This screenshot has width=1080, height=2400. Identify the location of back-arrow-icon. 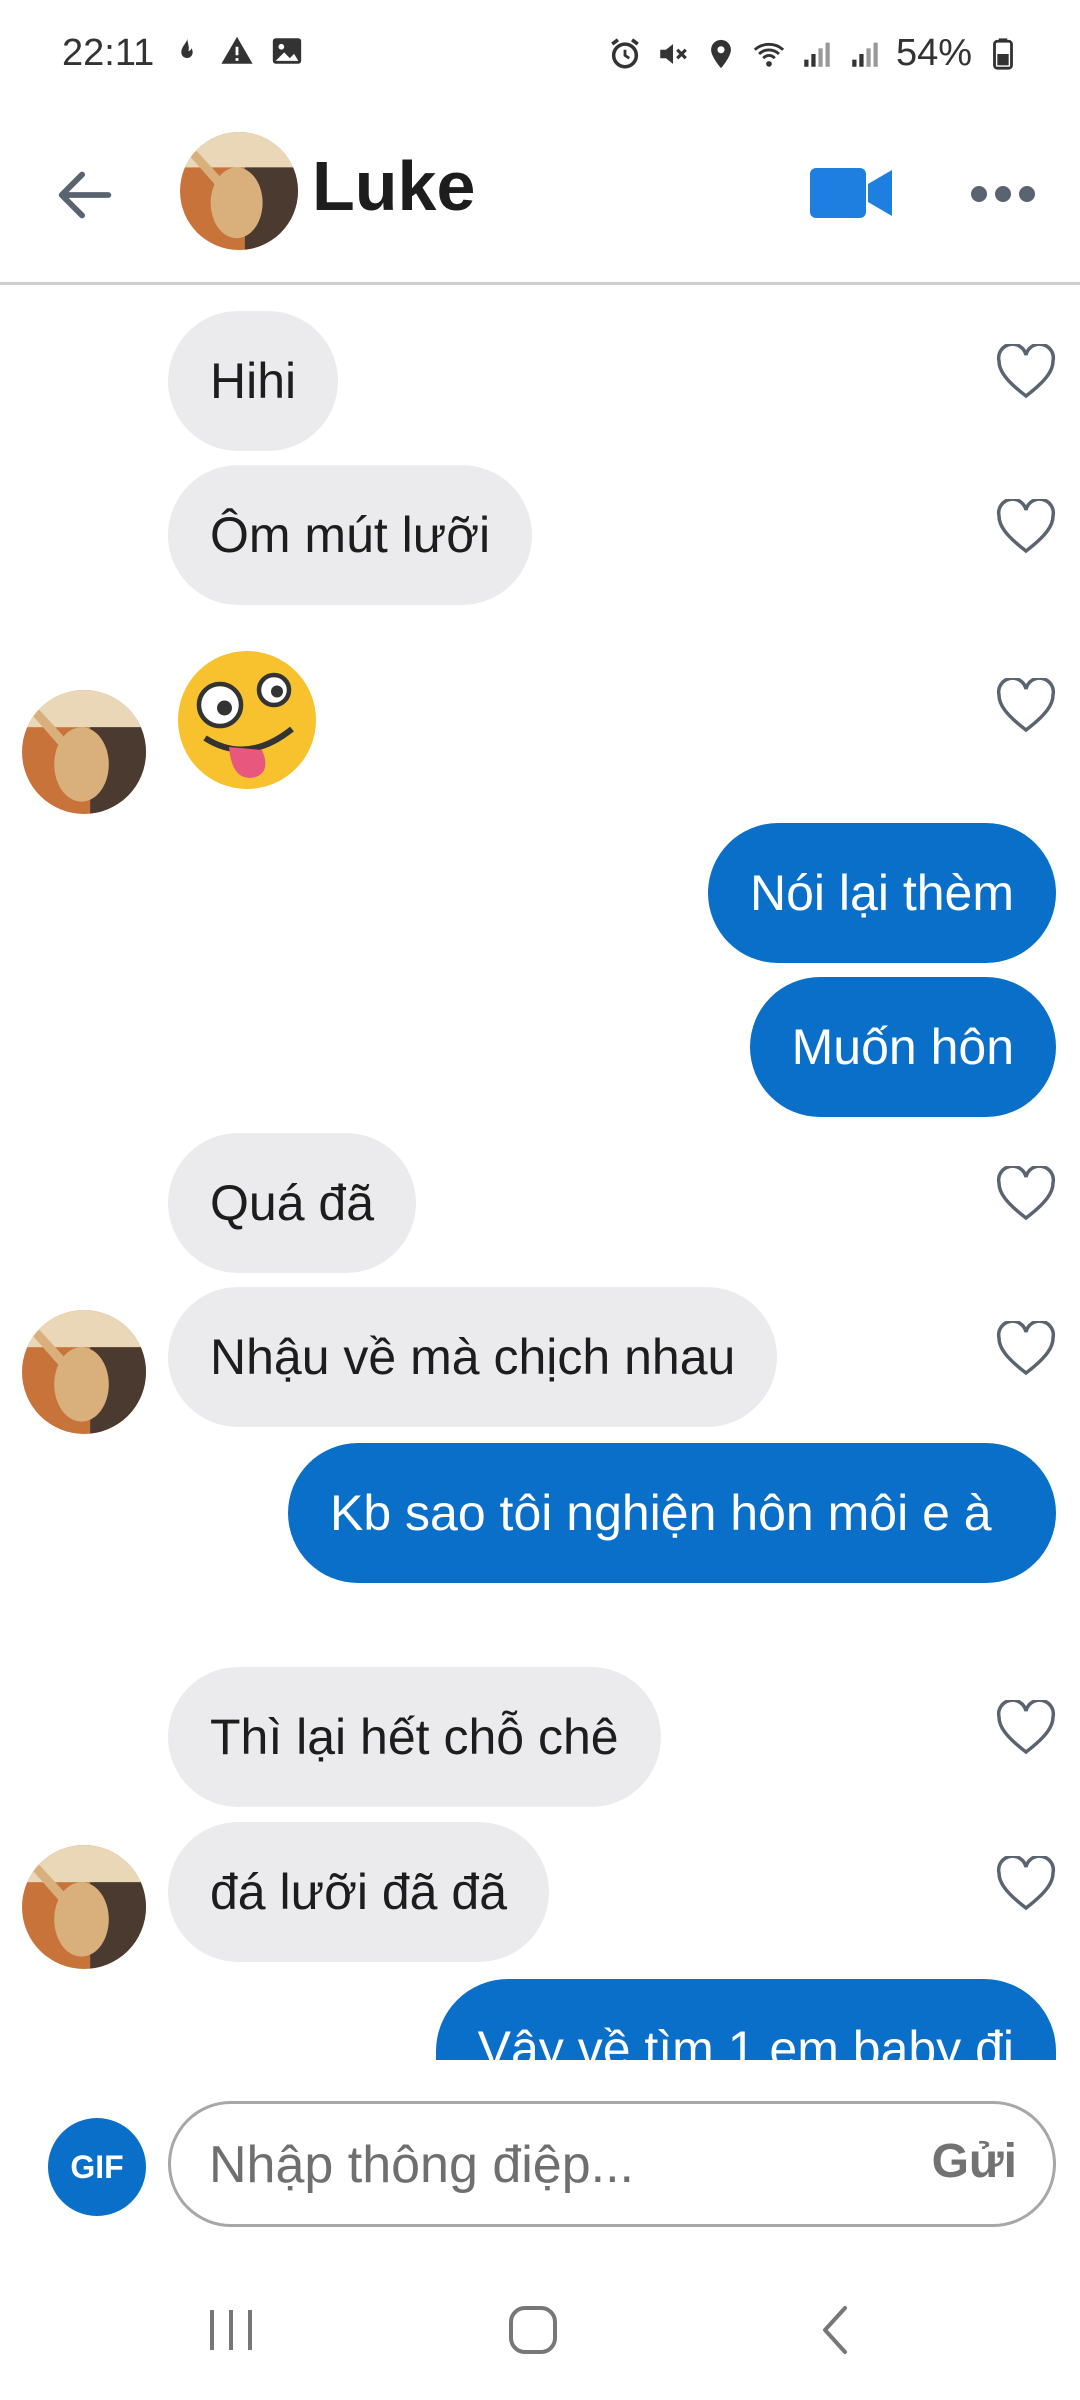
(85, 195).